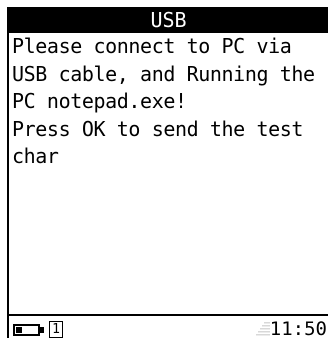 Image resolution: width=329 pixels, height=340 pixels. What do you see at coordinates (19, 330) in the screenshot?
I see `battery-level-fill` at bounding box center [19, 330].